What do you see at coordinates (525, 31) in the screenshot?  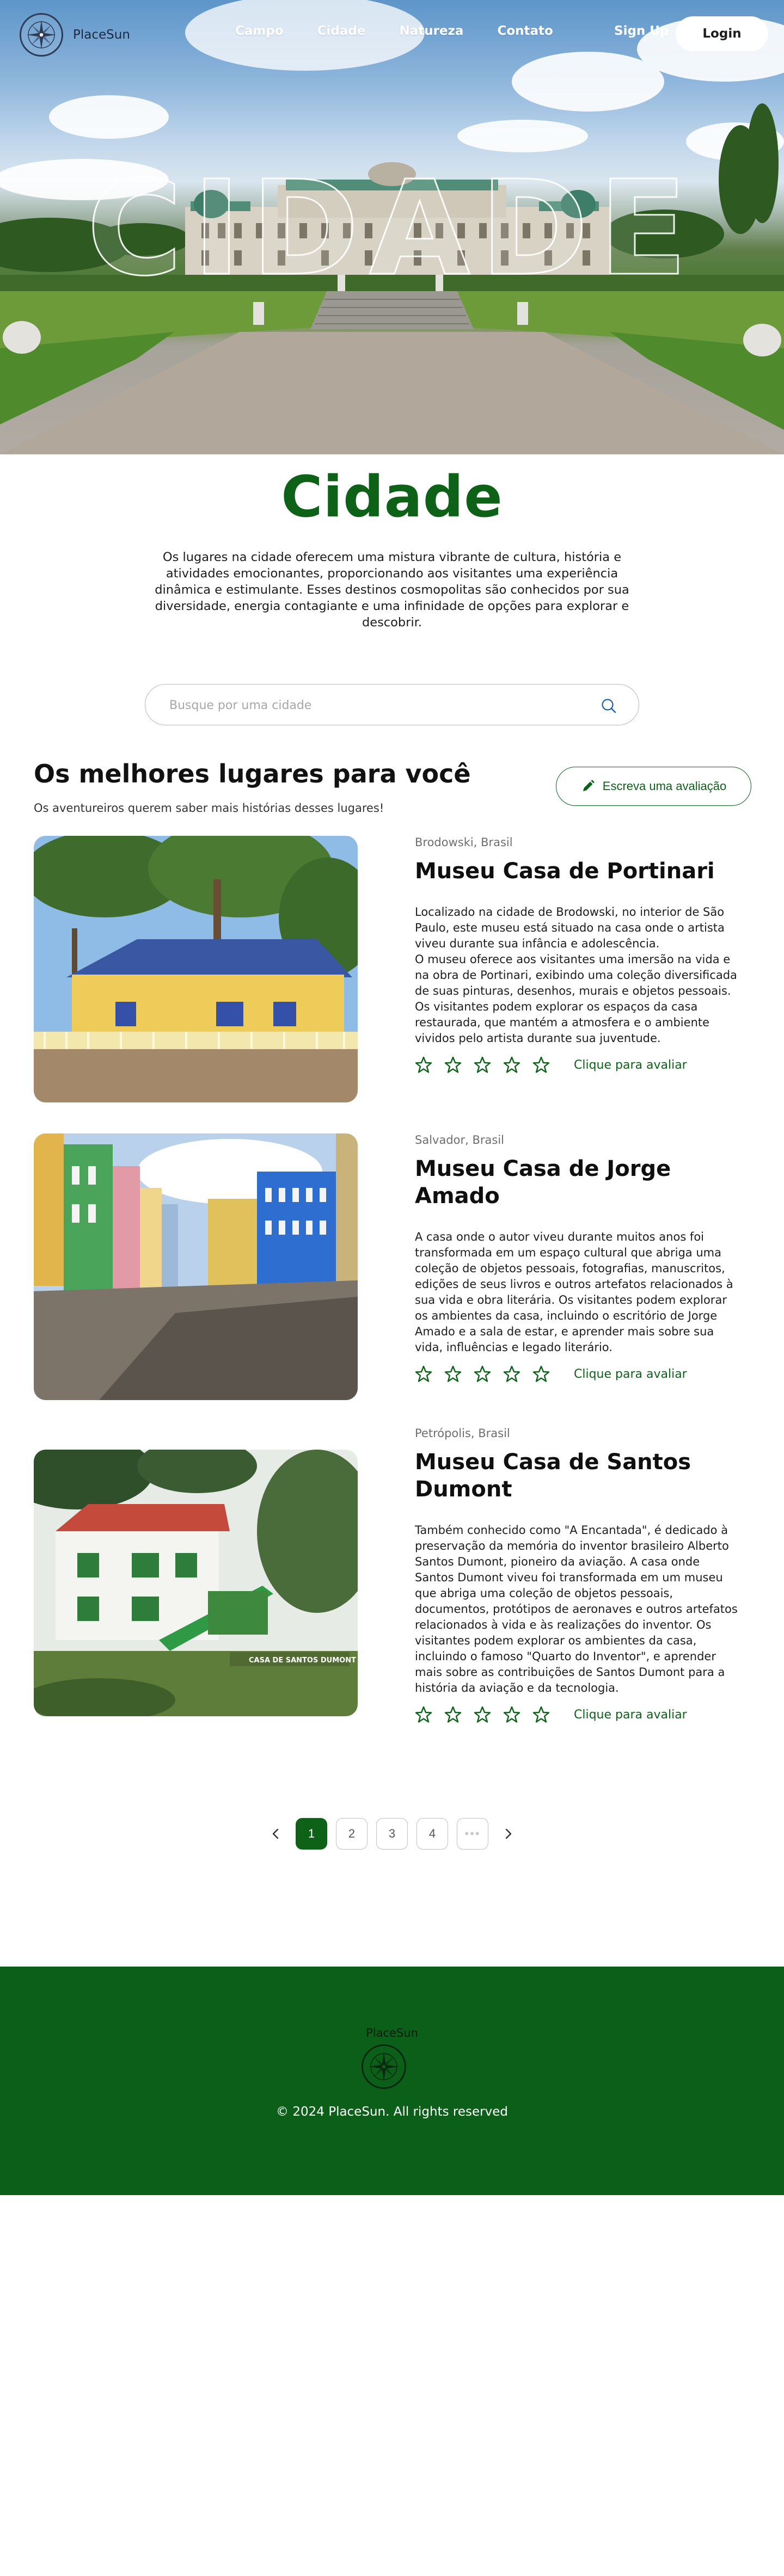 I see `nav-link-contato: Contato` at bounding box center [525, 31].